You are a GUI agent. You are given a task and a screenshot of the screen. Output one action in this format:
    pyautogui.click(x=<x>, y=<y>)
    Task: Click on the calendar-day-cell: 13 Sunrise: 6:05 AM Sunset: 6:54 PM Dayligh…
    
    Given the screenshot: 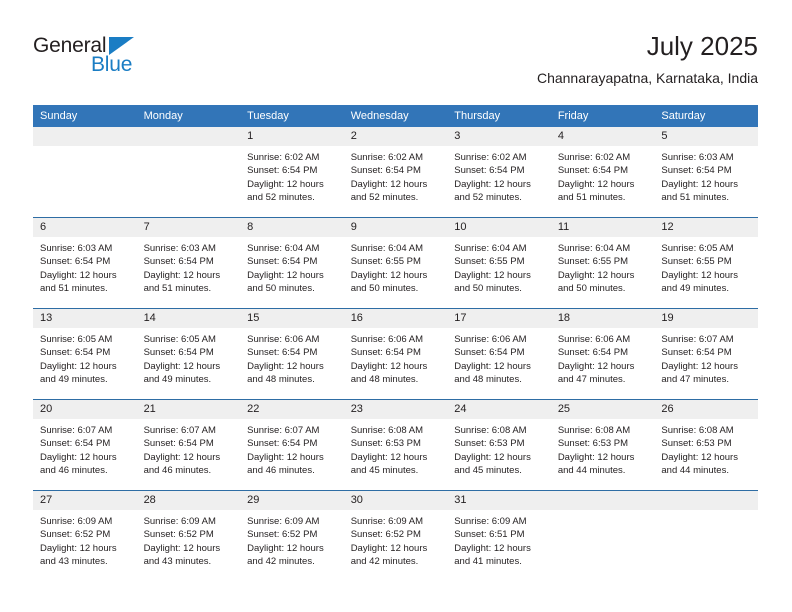 What is the action you would take?
    pyautogui.click(x=85, y=354)
    